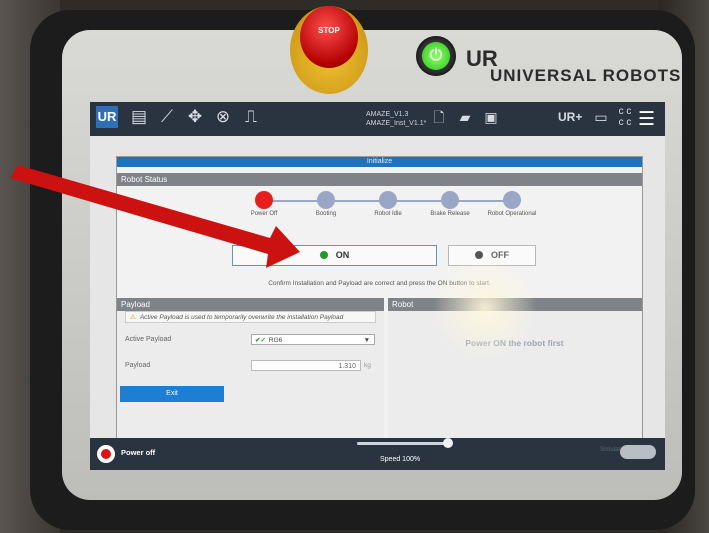  What do you see at coordinates (329, 37) in the screenshot?
I see `emergency-stop-button` at bounding box center [329, 37].